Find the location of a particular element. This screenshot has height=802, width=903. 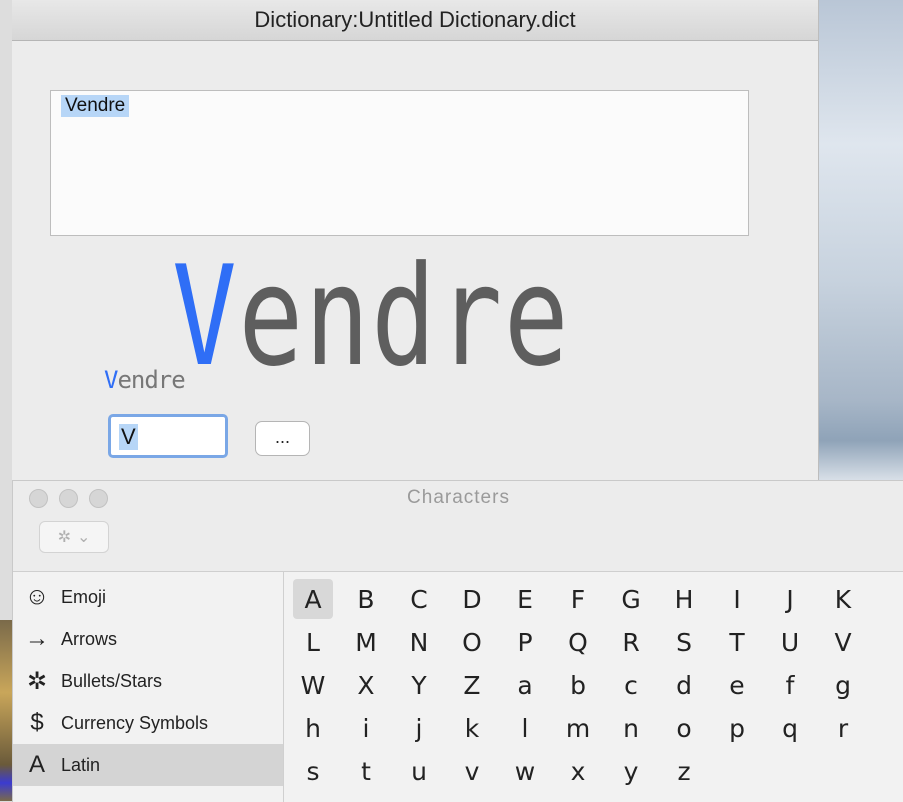

character-cell: H is located at coordinates (684, 599).